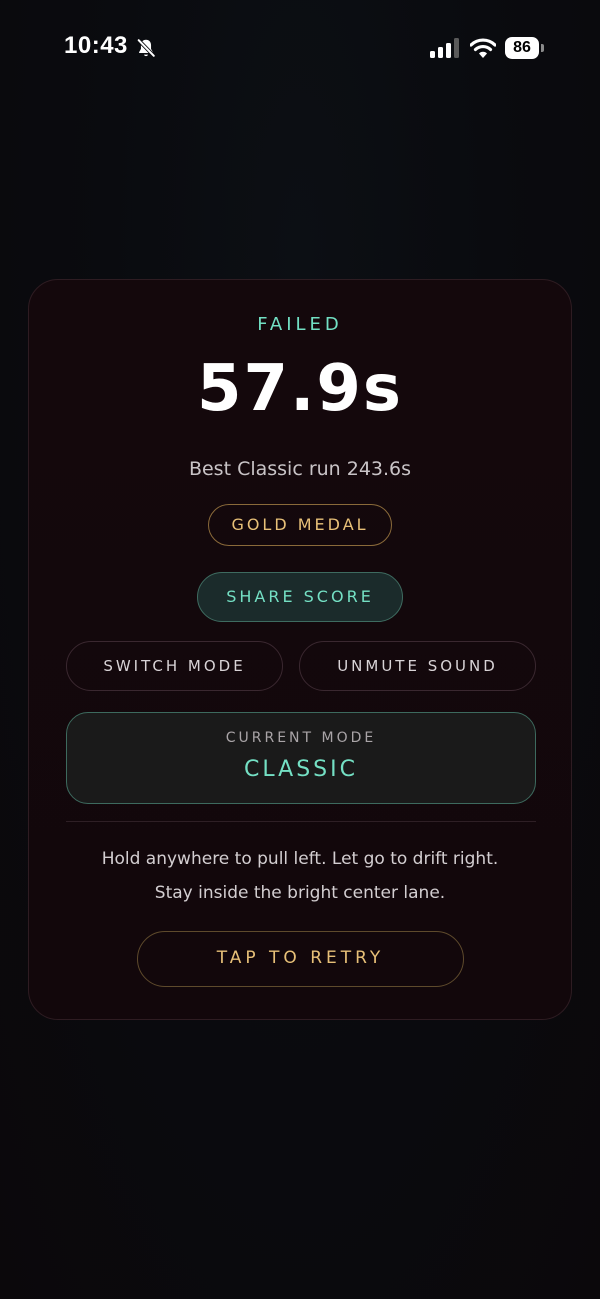 The height and width of the screenshot is (1299, 600). I want to click on current-mode-panel: CURRENT MODE CLASSIC, so click(301, 758).